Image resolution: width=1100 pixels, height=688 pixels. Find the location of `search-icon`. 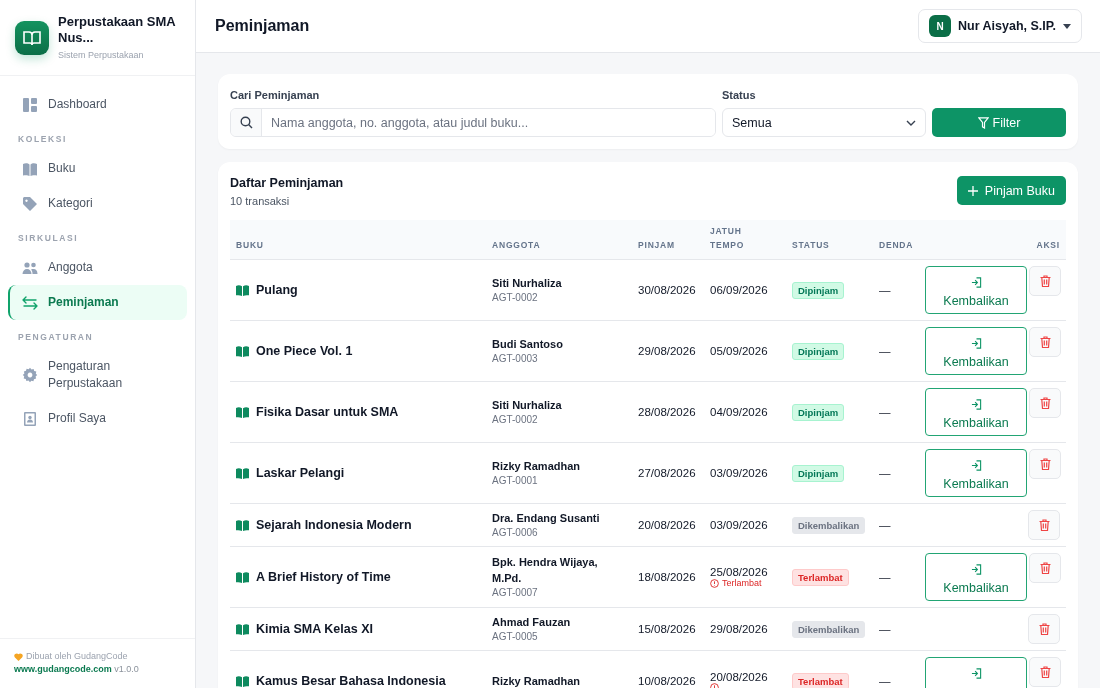

search-icon is located at coordinates (246, 122).